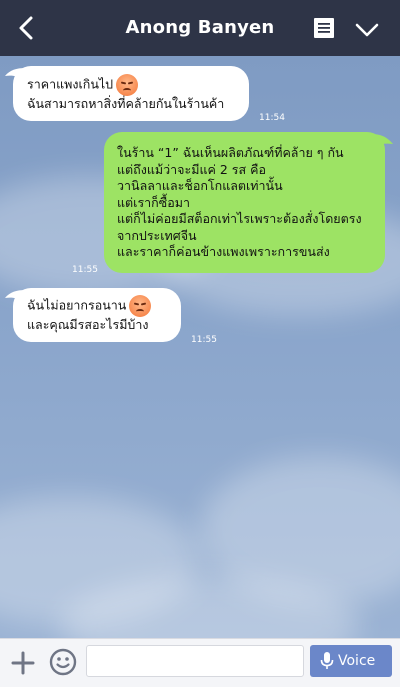 The height and width of the screenshot is (687, 400). I want to click on message-text-line: และคุณมีรสอะไรมีบ้าง, so click(88, 324).